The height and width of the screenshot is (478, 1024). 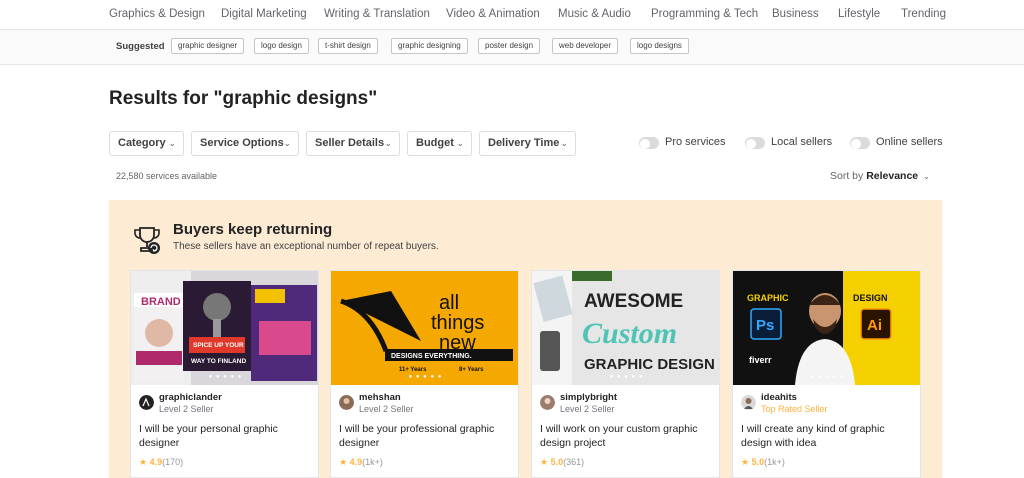 I want to click on thumb-text: 11+ Years, so click(x=413, y=370).